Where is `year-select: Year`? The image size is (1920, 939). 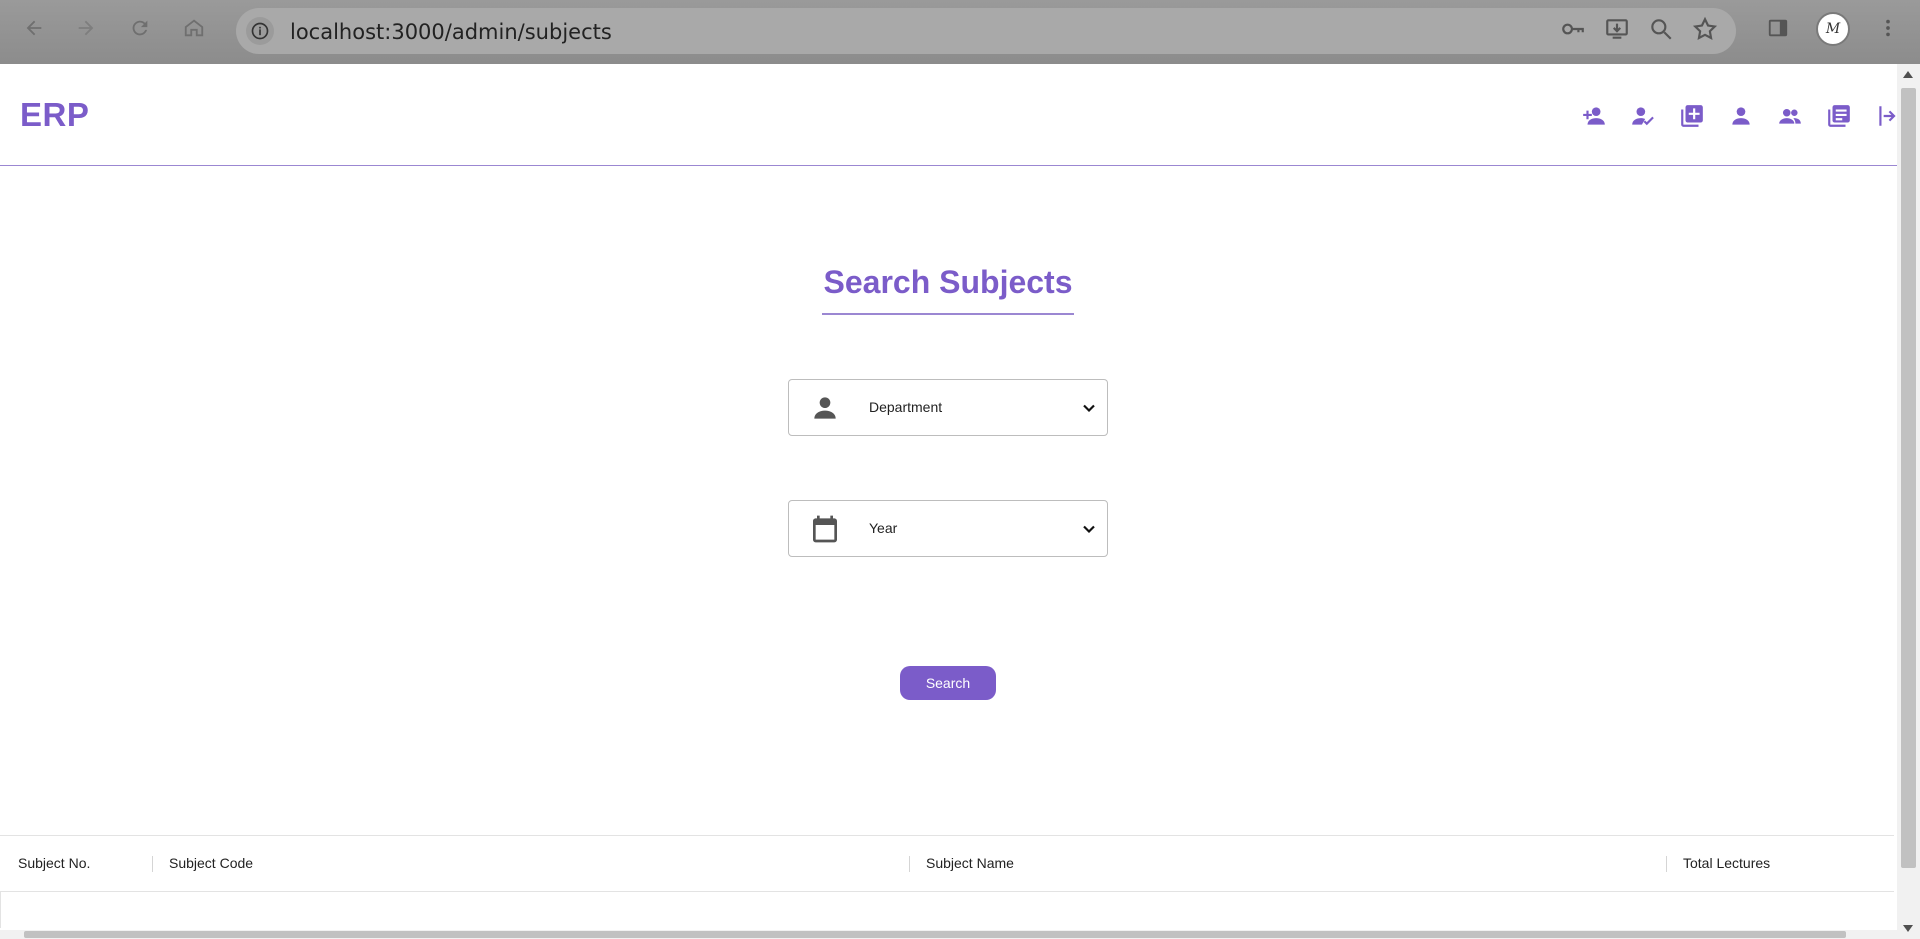 year-select: Year is located at coordinates (948, 528).